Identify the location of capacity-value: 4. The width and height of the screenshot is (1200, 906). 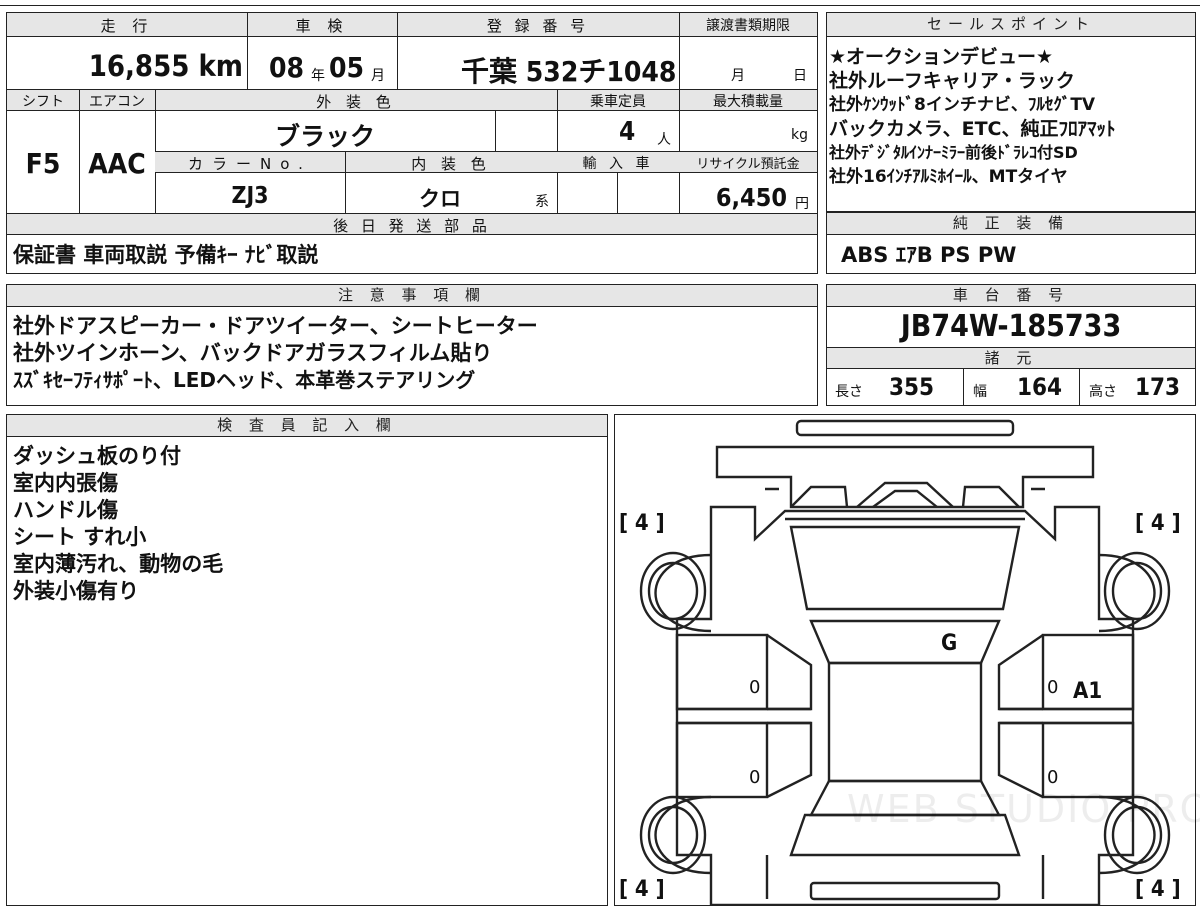
(627, 132).